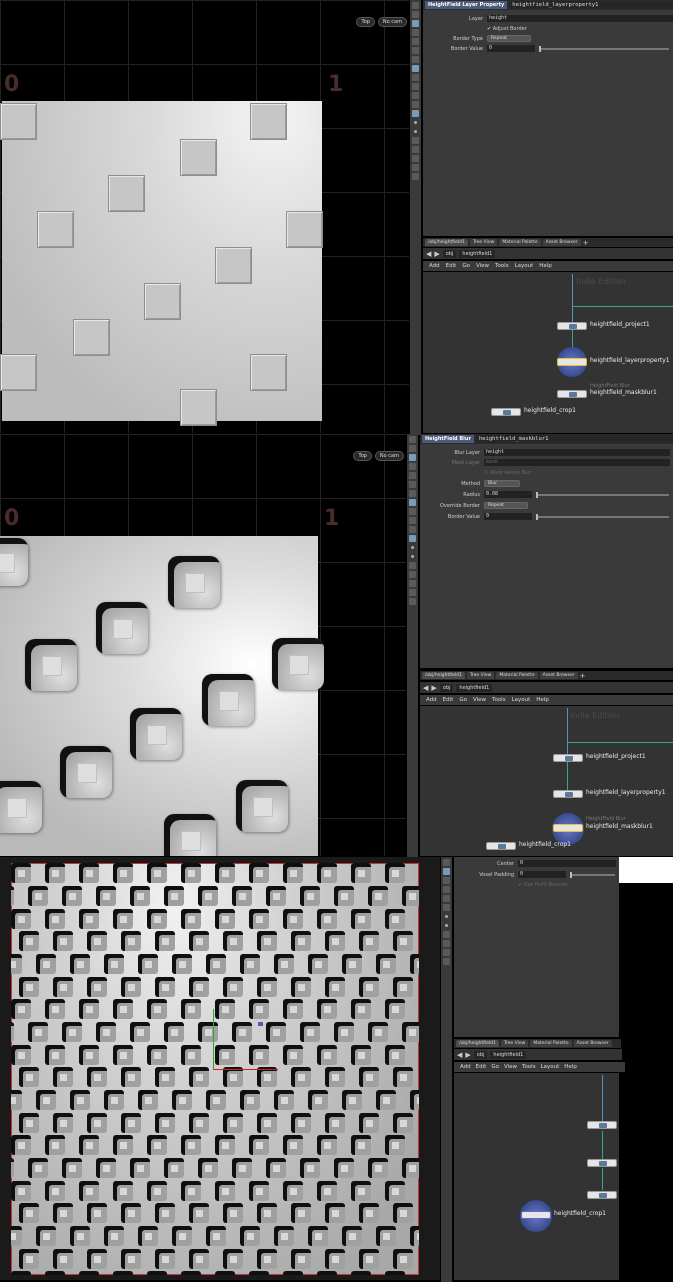  What do you see at coordinates (415, 167) in the screenshot?
I see `hand-icon` at bounding box center [415, 167].